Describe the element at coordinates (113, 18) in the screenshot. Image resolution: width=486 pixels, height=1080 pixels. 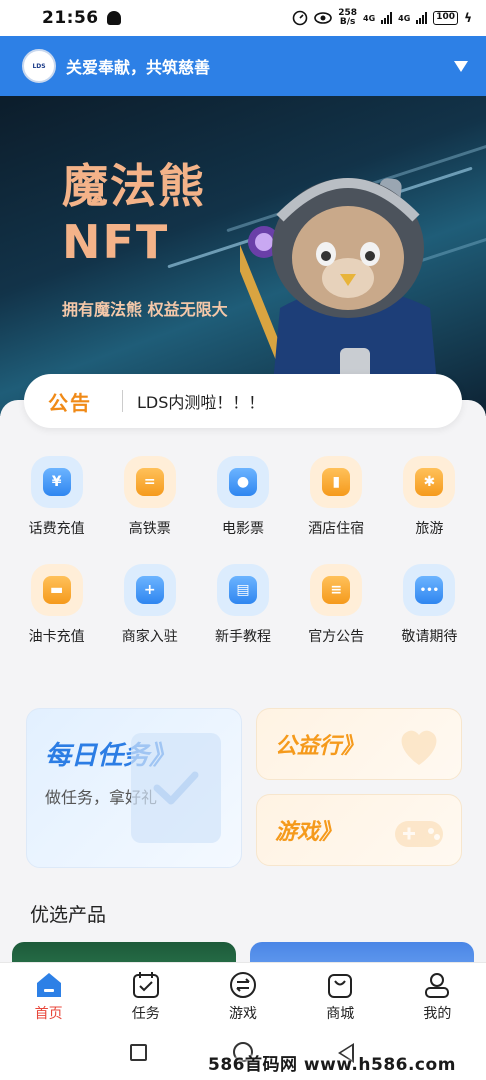
I see `notification-icon` at that location.